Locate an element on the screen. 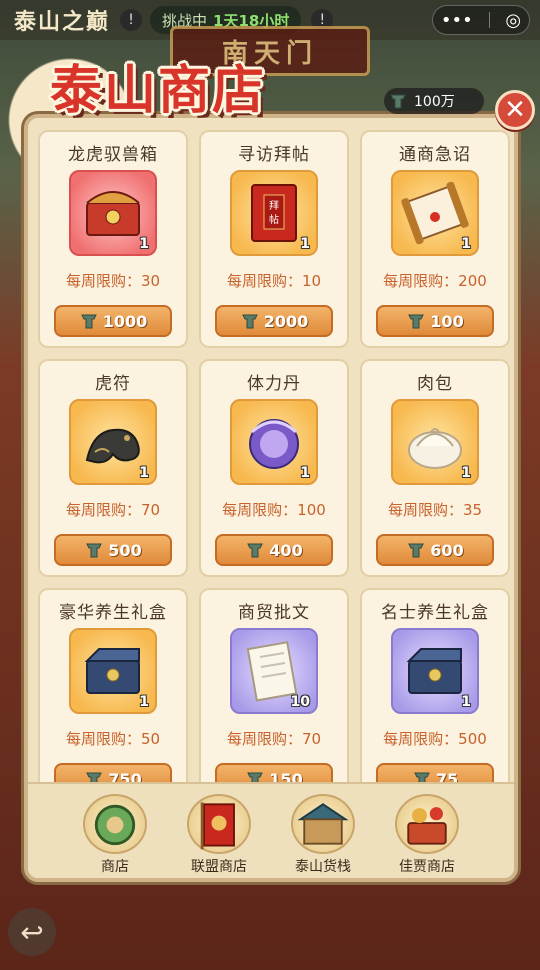 Image resolution: width=540 pixels, height=970 pixels. buy-button: 2000 is located at coordinates (274, 321).